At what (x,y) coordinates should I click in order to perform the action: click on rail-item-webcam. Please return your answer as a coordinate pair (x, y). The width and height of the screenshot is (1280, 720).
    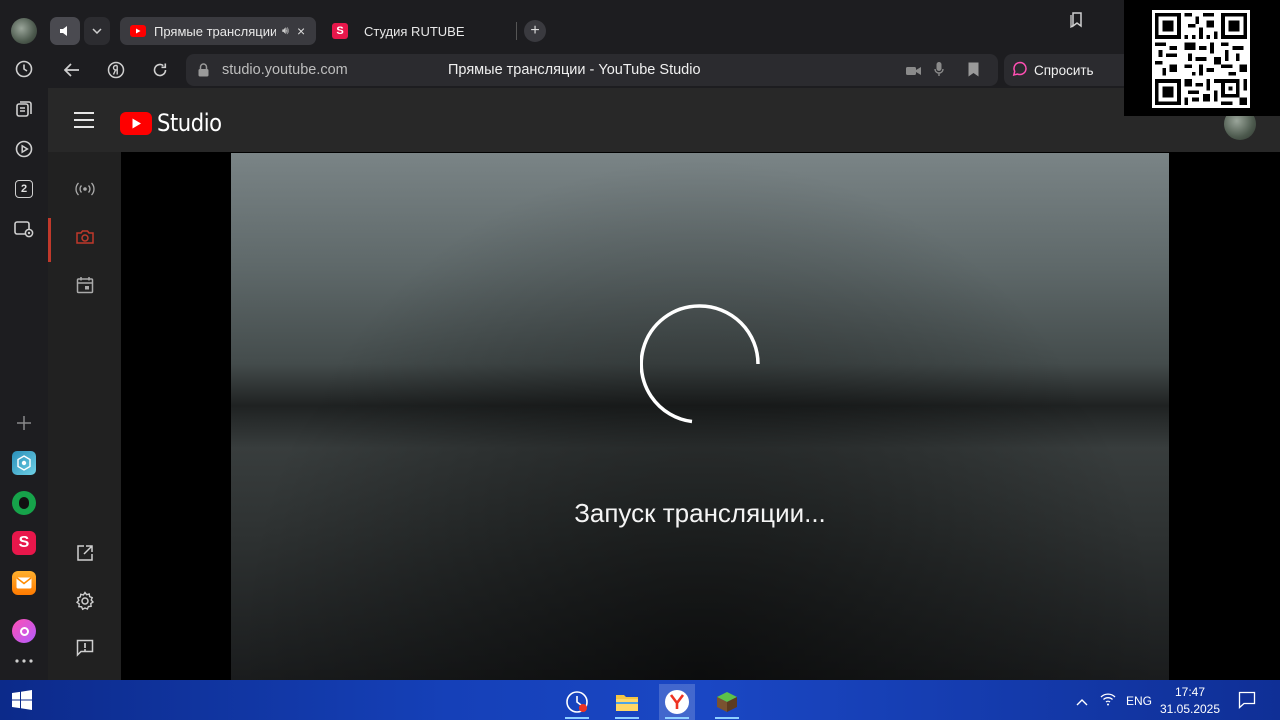
    Looking at the image, I should click on (84, 237).